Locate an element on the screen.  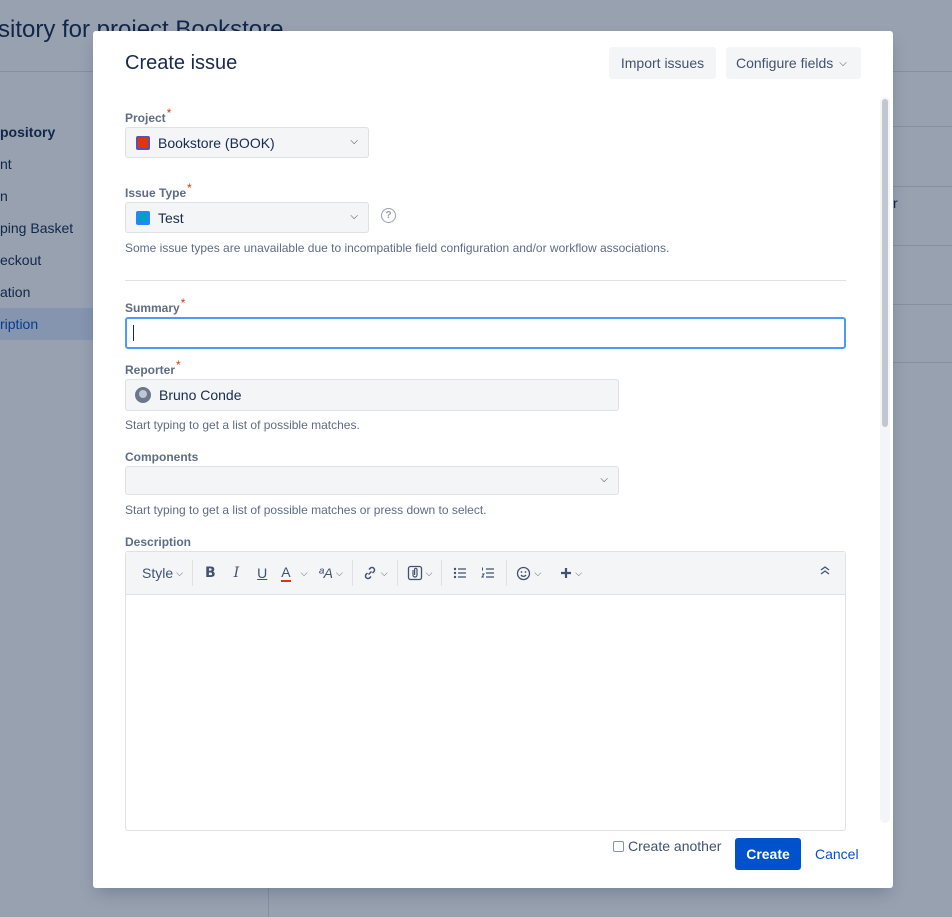
attachment-icon is located at coordinates (414, 573).